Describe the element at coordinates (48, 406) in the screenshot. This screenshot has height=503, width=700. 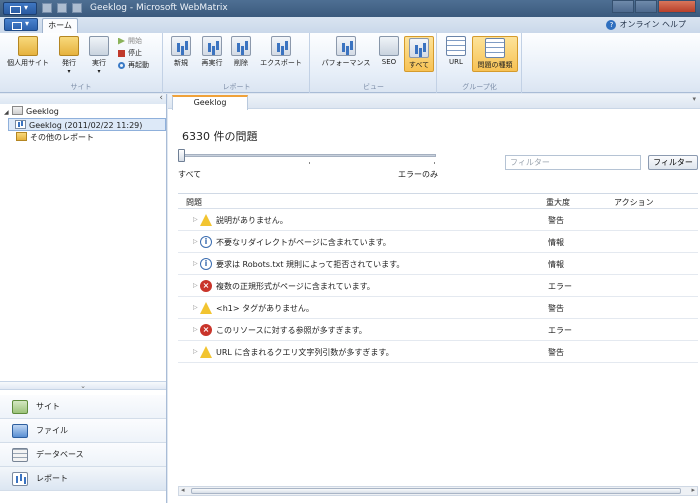
I see `workspace-site-label: サイト` at that location.